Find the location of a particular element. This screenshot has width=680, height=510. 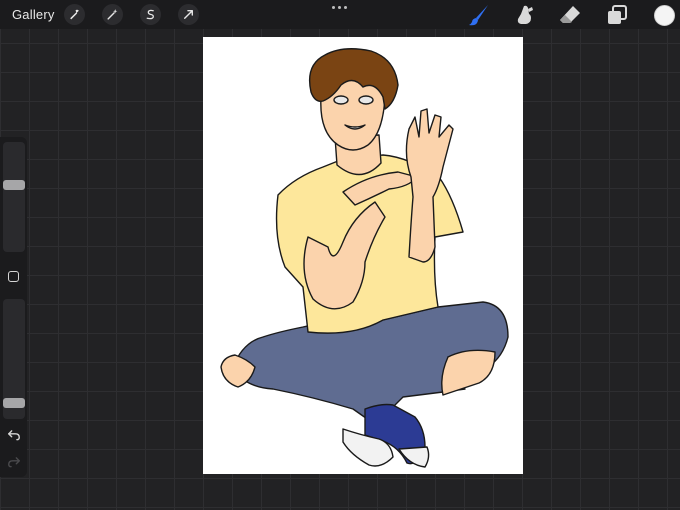

transform-button is located at coordinates (188, 14).